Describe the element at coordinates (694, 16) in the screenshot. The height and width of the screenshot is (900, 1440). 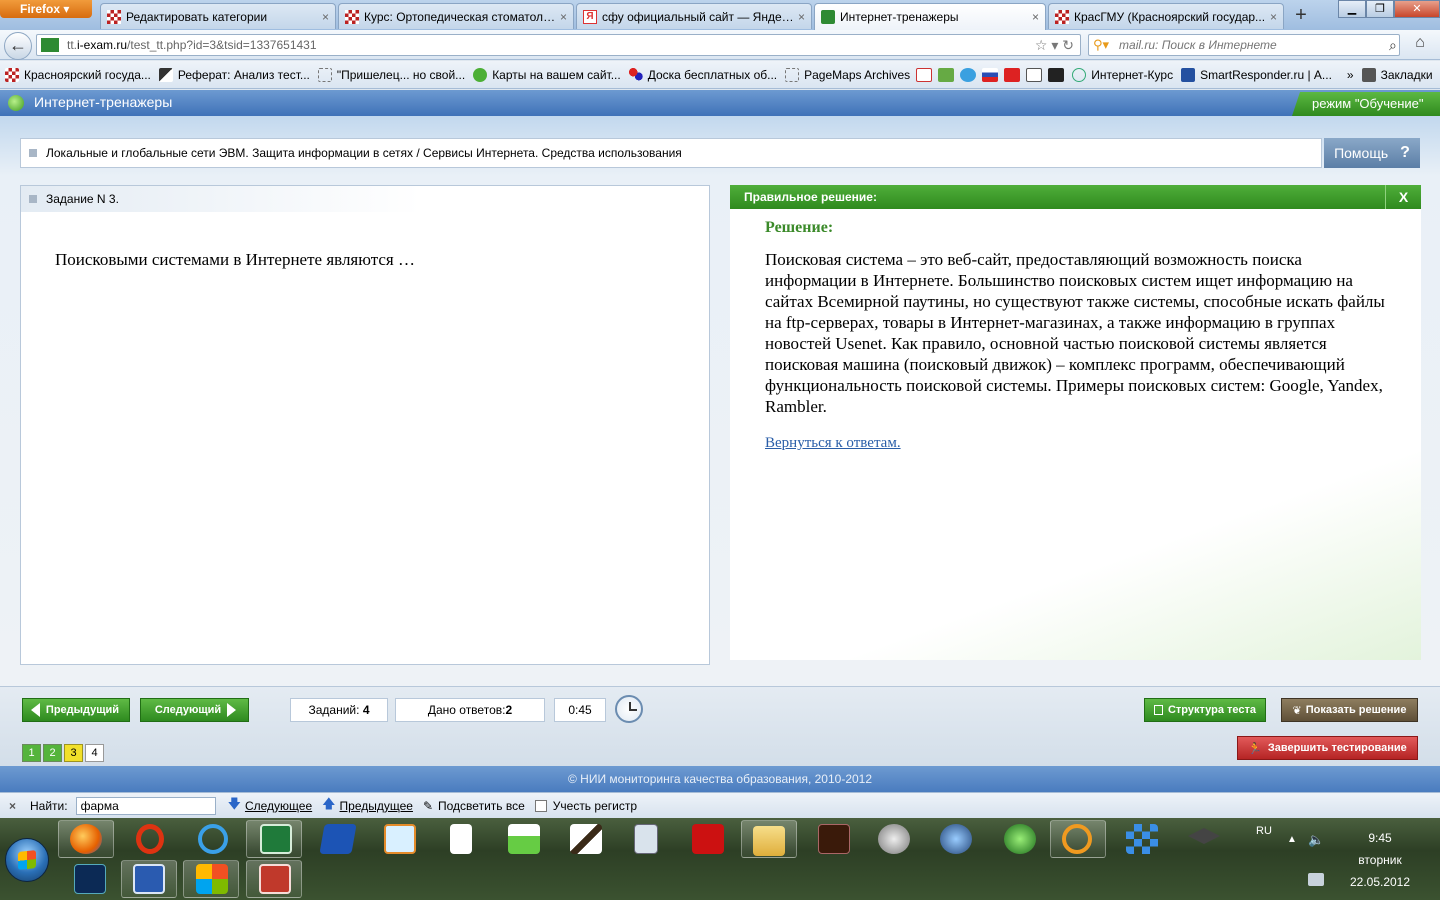
I see `tab-yandex-search: Я сфу официальный сайт — Яндек... ×` at that location.